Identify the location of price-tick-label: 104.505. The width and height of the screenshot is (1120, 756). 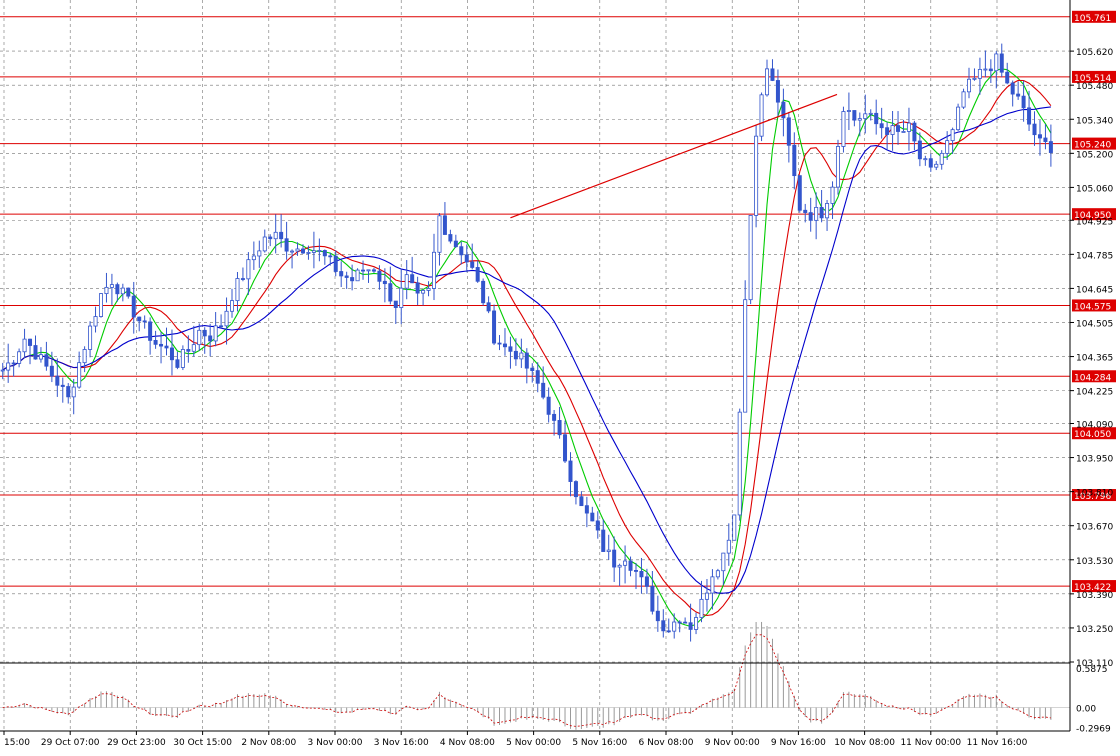
(1094, 324).